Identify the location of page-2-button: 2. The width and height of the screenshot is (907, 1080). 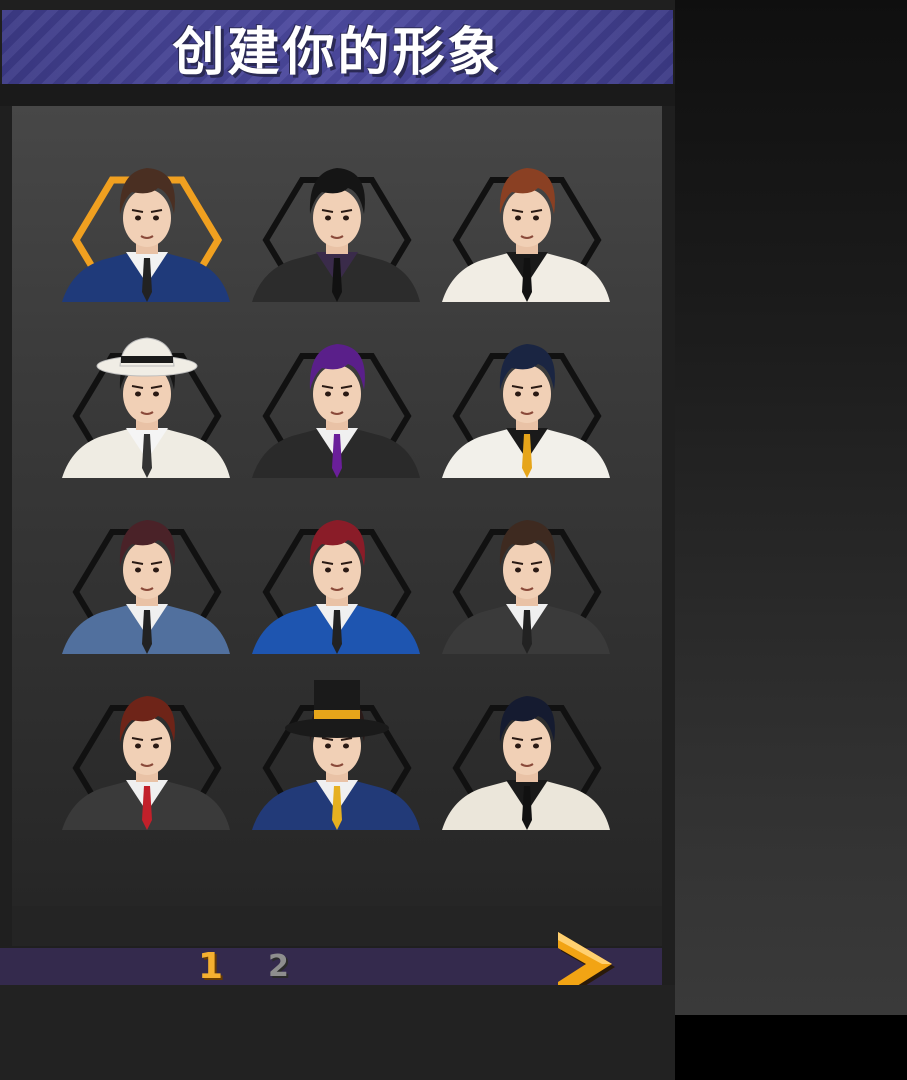
(278, 966).